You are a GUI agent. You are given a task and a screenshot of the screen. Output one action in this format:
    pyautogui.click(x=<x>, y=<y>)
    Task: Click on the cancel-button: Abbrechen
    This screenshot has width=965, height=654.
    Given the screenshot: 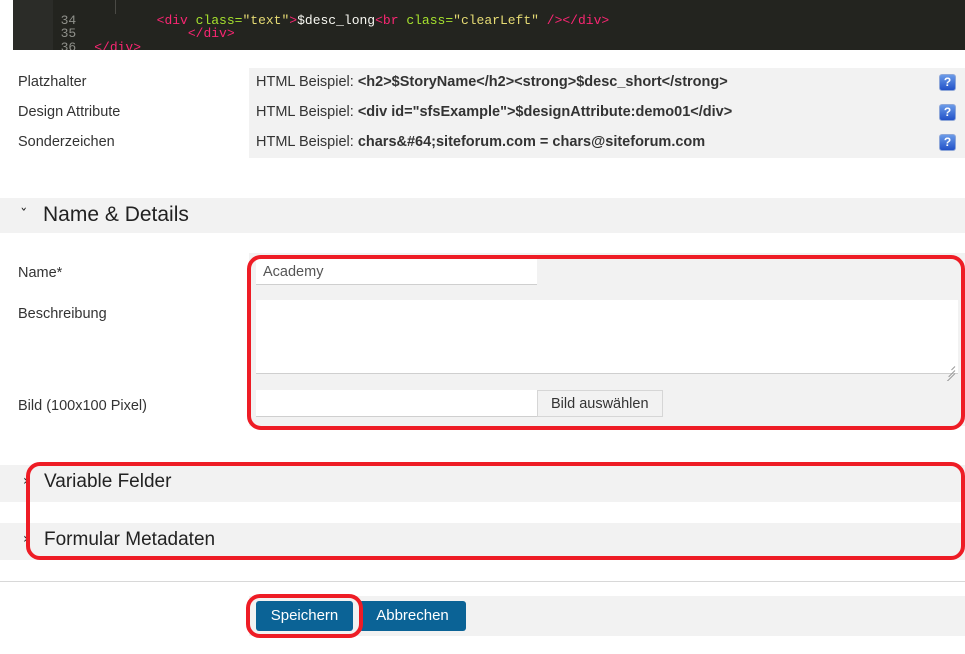 What is the action you would take?
    pyautogui.click(x=412, y=616)
    